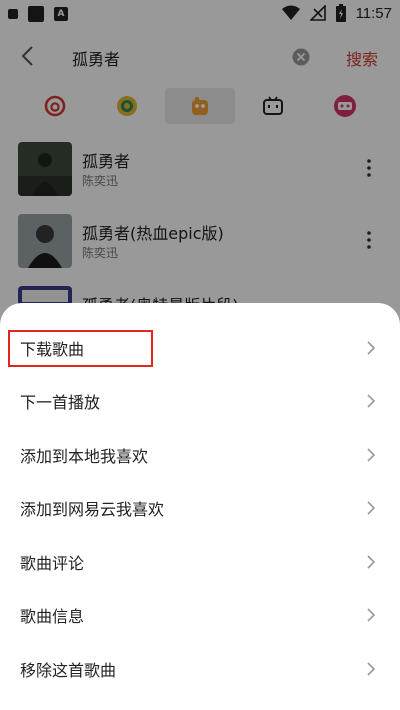  I want to click on menu-item-label: 移除这首歌曲, so click(68, 670).